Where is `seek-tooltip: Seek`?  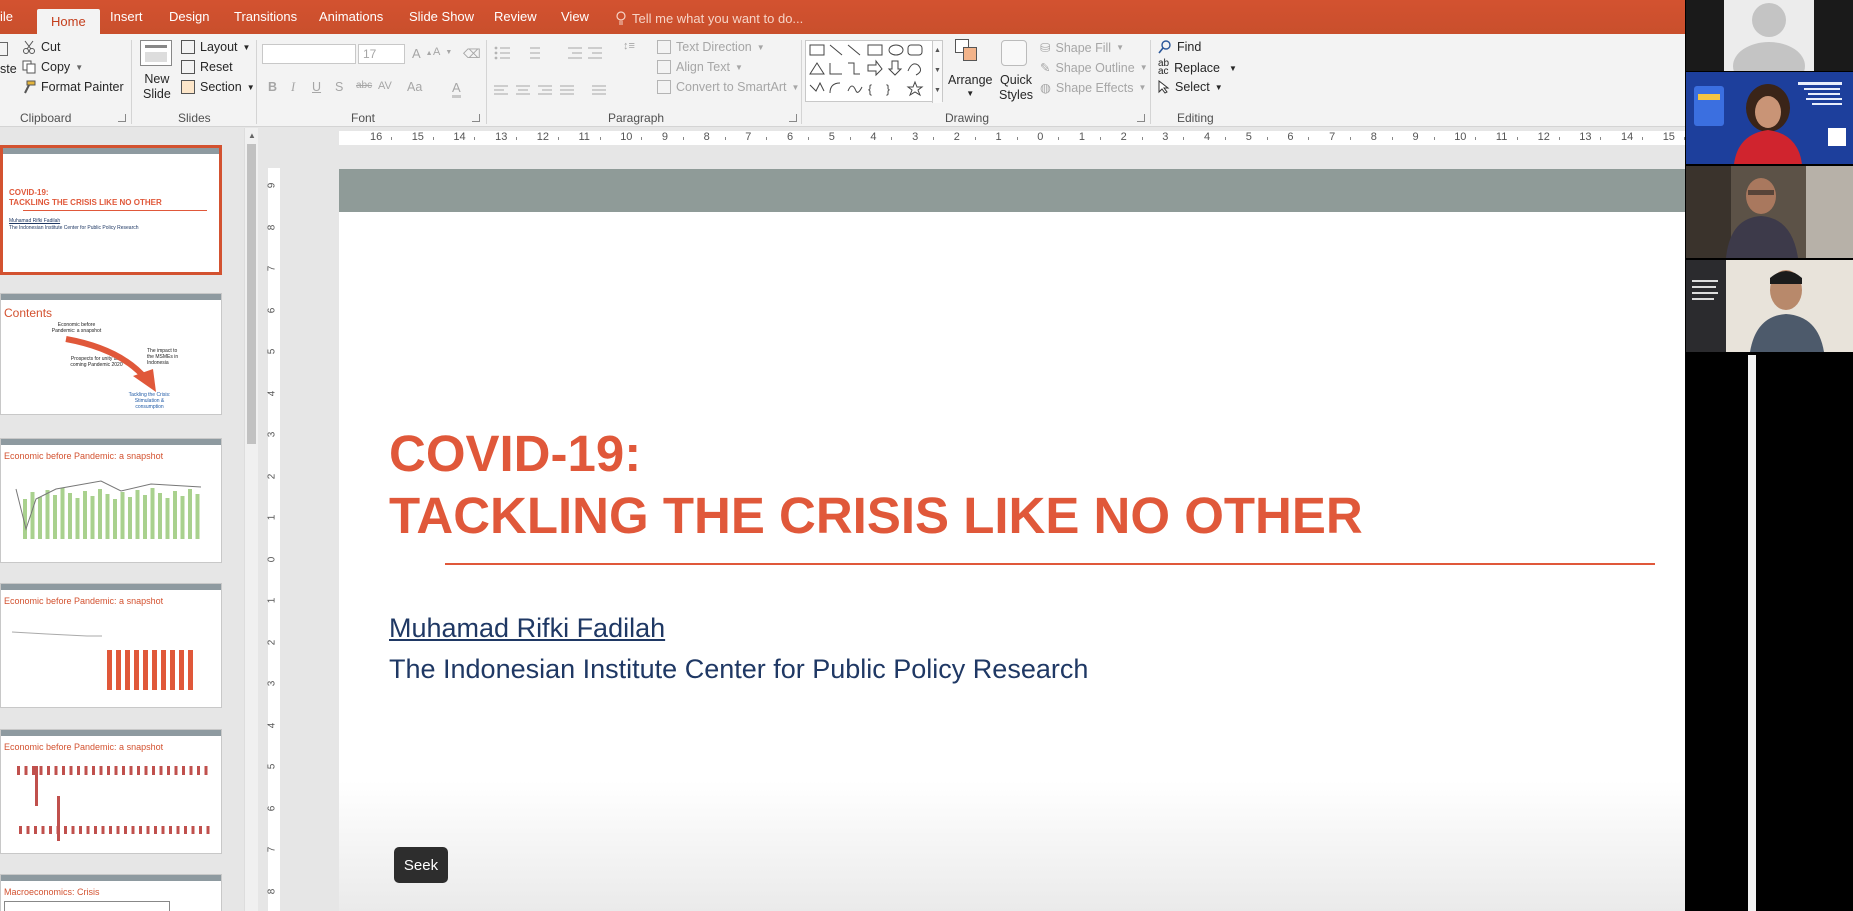 seek-tooltip: Seek is located at coordinates (421, 865).